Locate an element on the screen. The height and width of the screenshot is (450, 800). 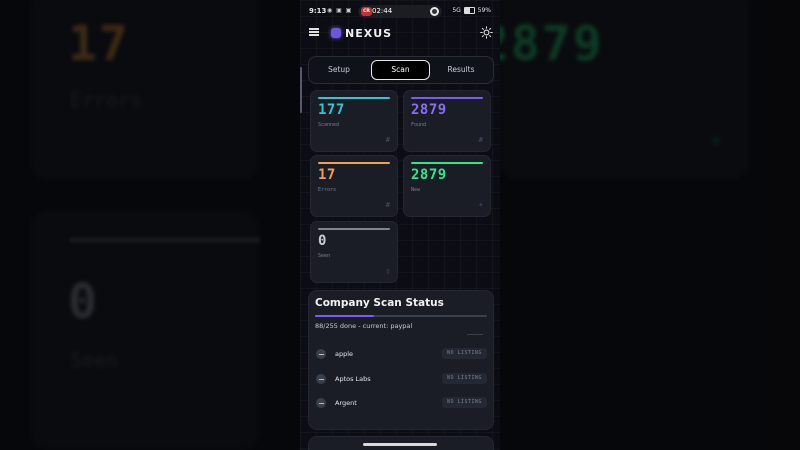
recording-pill: CR 02:44 is located at coordinates (400, 11).